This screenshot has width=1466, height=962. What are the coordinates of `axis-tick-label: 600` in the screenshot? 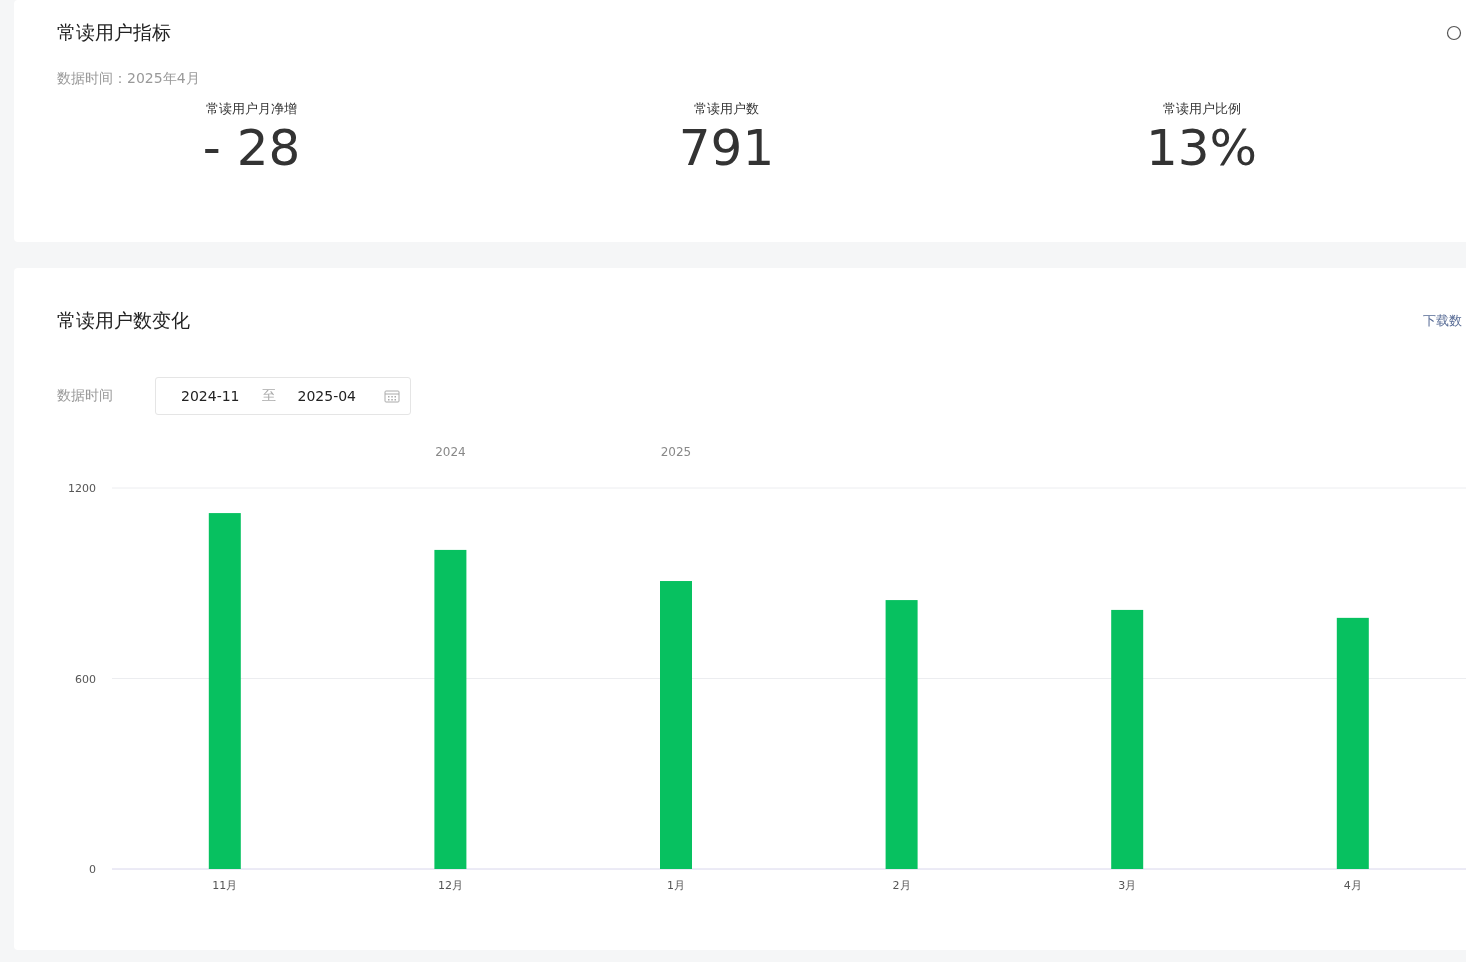 It's located at (85, 679).